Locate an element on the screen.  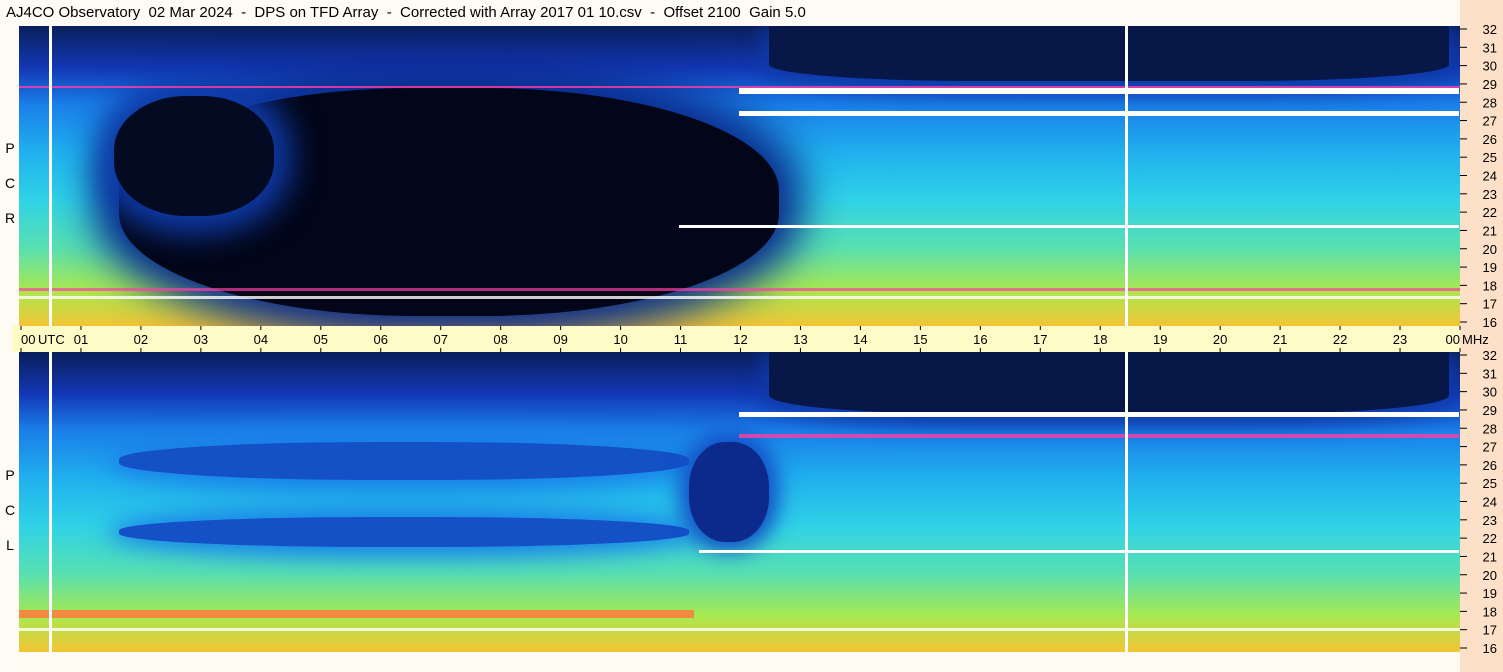
rcp-frequency-label: 24 is located at coordinates (1490, 176).